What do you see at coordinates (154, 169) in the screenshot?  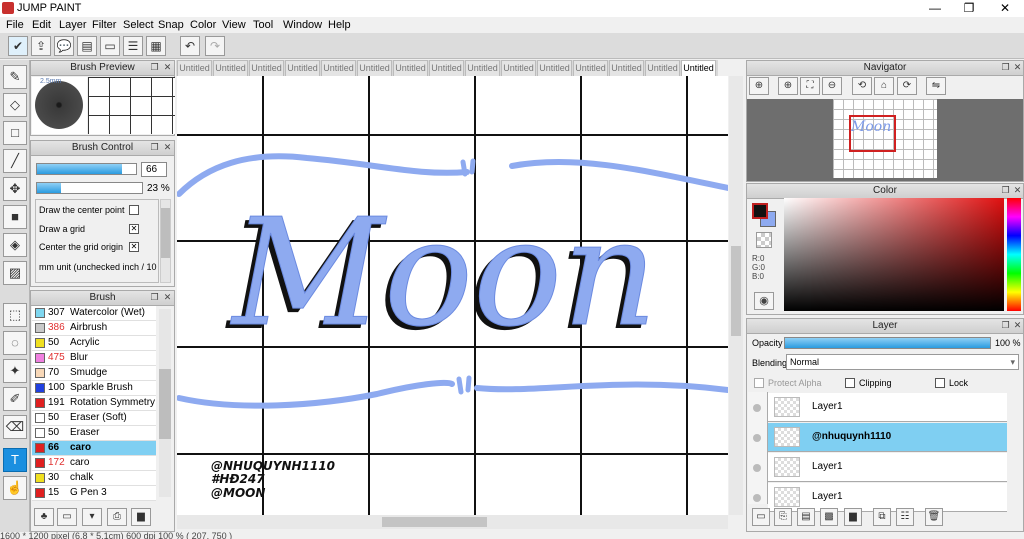 I see `brush-size-input: 66` at bounding box center [154, 169].